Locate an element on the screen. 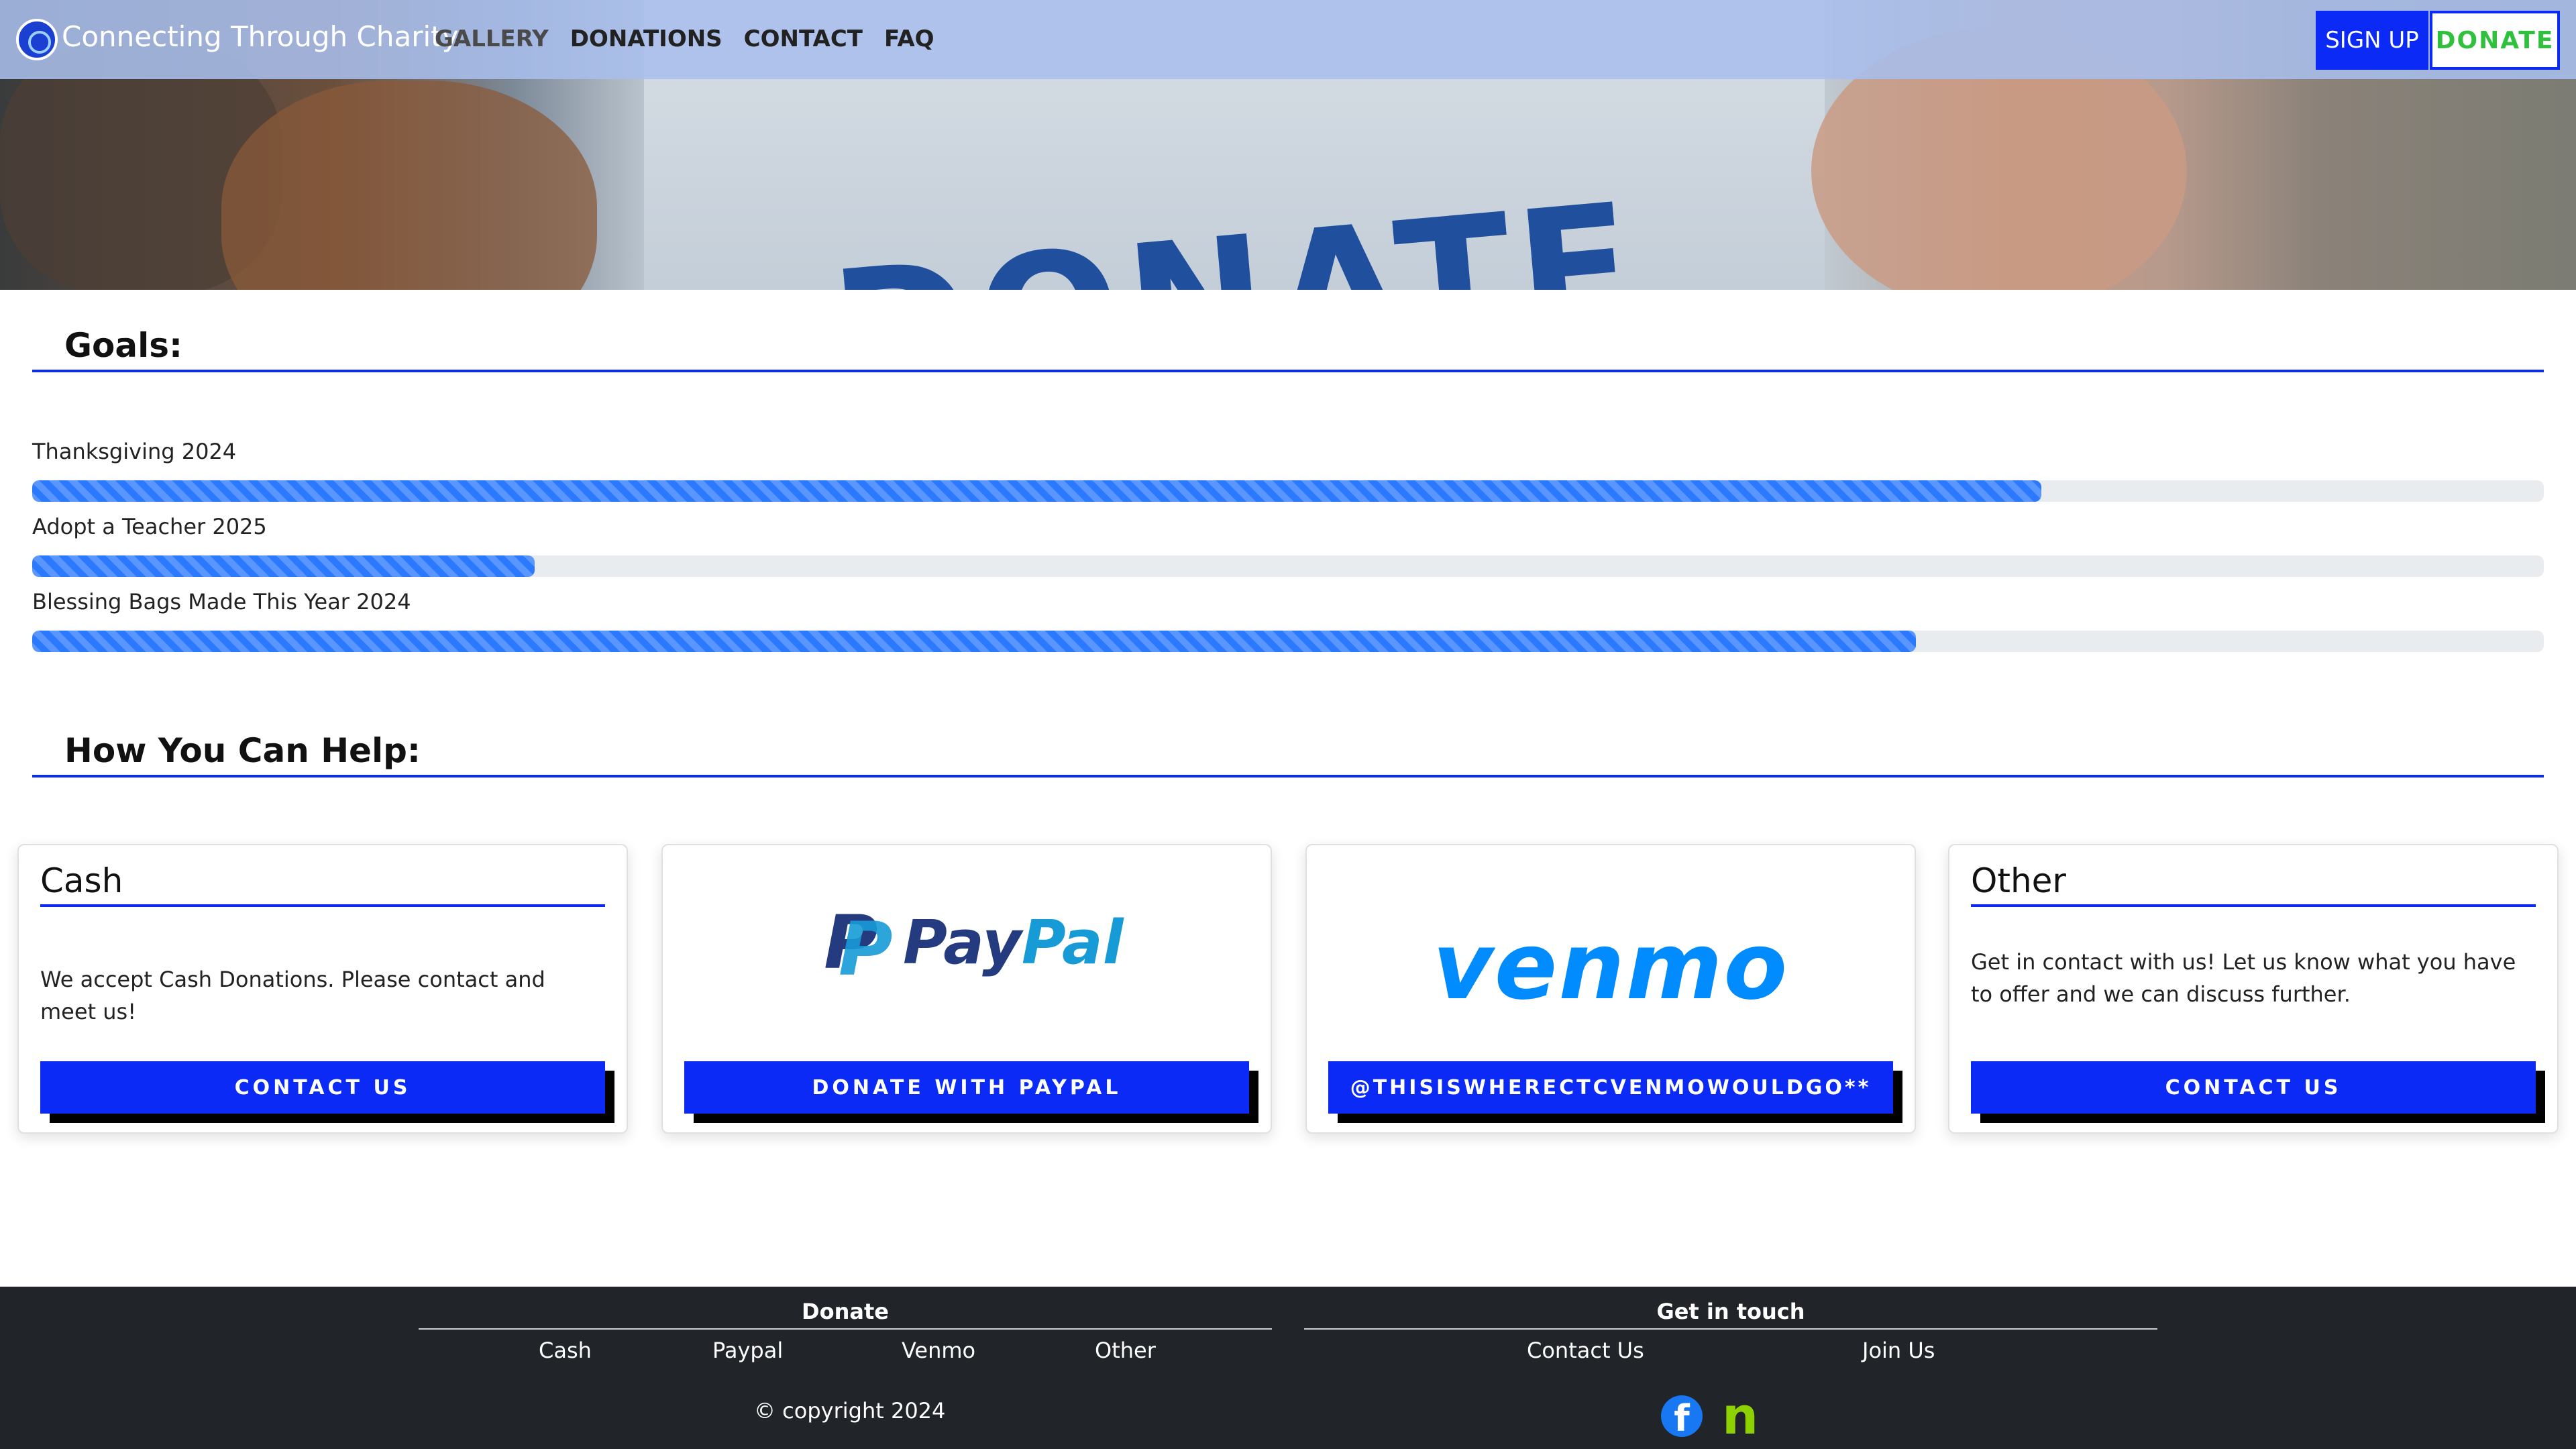  footer-link-paypal: Paypal is located at coordinates (747, 1350).